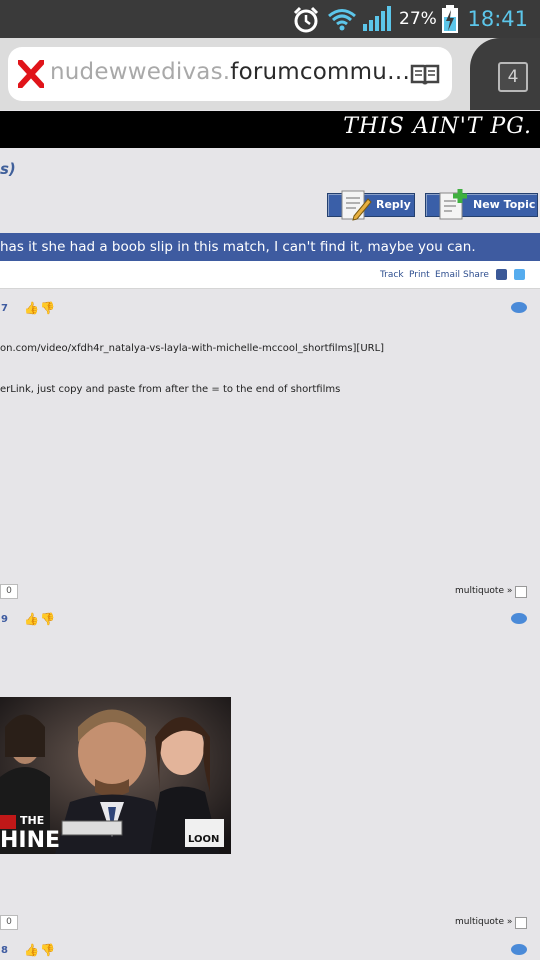 The width and height of the screenshot is (540, 960). I want to click on reply-label: Reply, so click(393, 204).